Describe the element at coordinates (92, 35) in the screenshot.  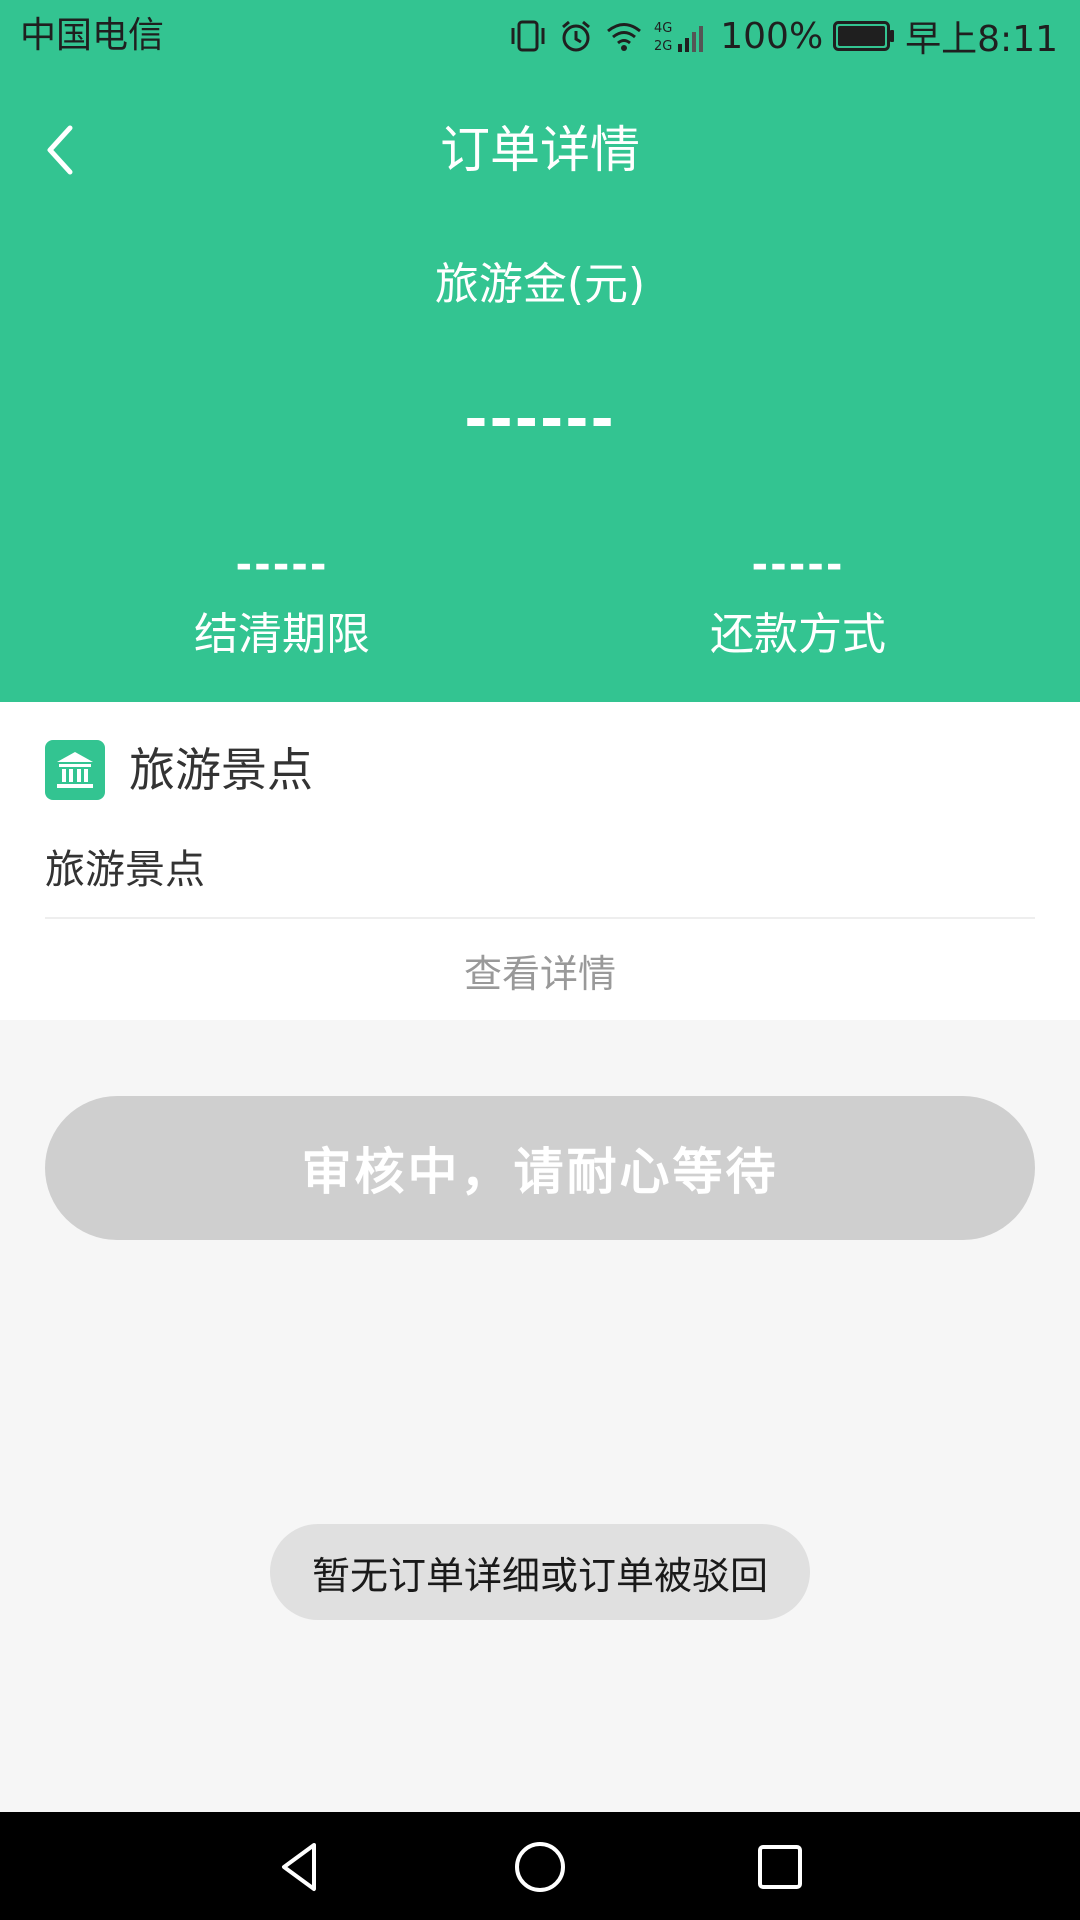
I see `carrier-name: 中国电信` at that location.